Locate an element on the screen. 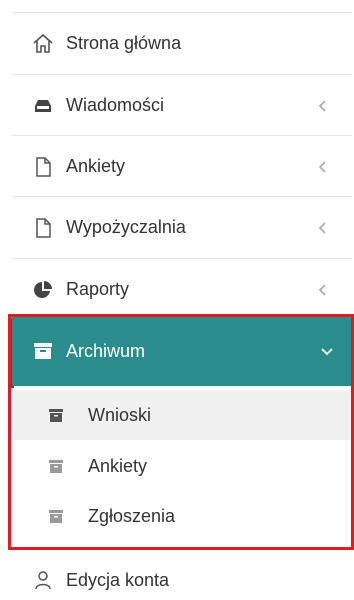  submenu-item-wnioski: Wnioski is located at coordinates (183, 415).